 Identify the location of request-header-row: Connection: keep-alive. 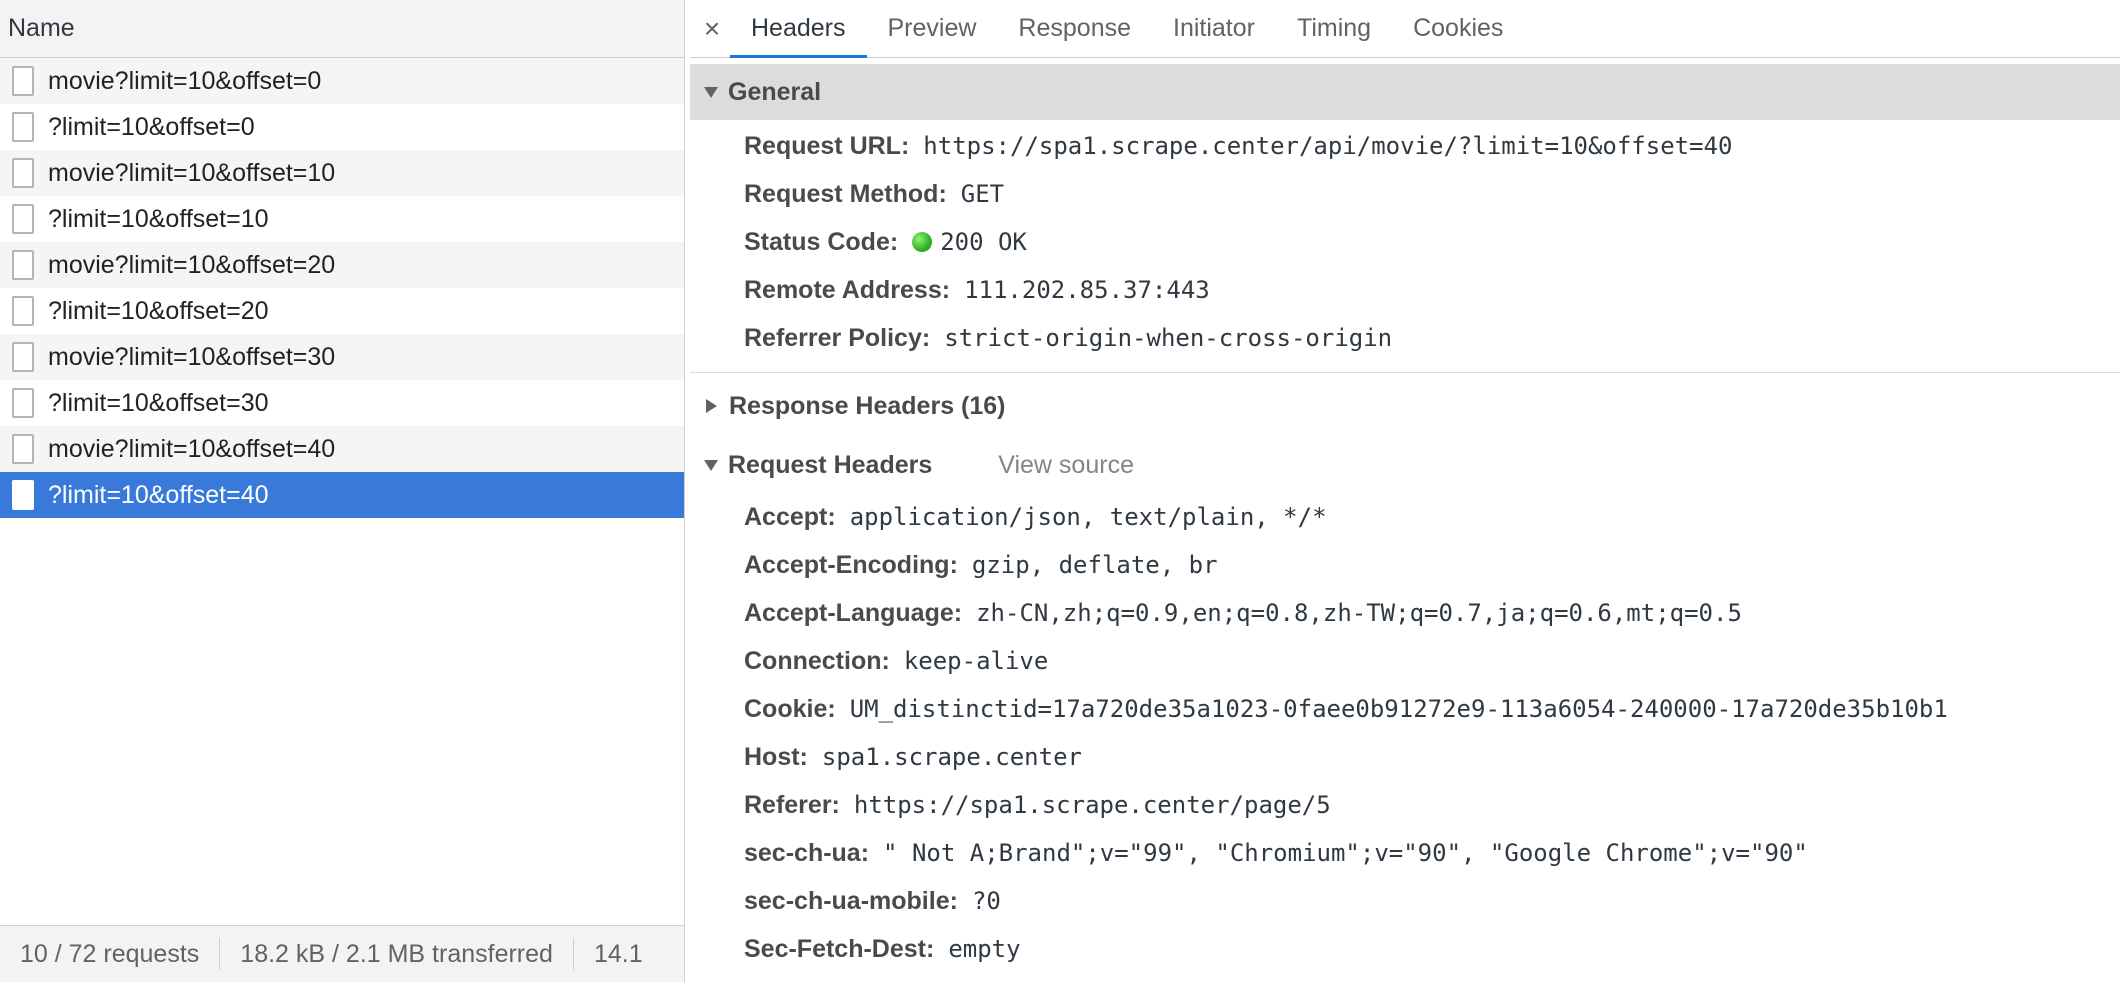
(1432, 661).